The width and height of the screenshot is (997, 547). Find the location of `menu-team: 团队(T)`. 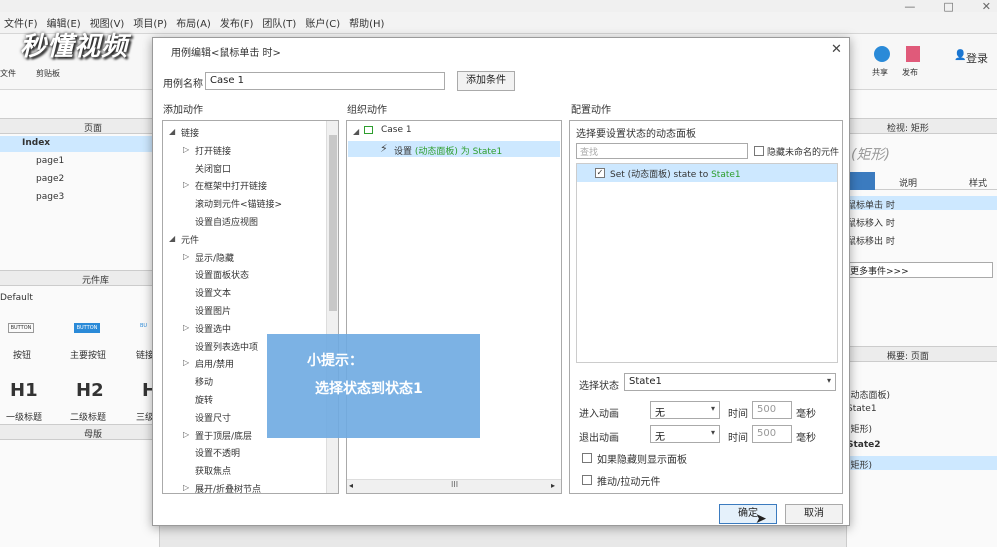

menu-team: 团队(T) is located at coordinates (279, 22).